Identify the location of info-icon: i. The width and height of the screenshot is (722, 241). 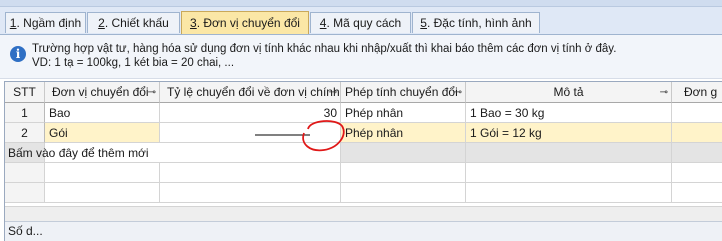
(18, 54).